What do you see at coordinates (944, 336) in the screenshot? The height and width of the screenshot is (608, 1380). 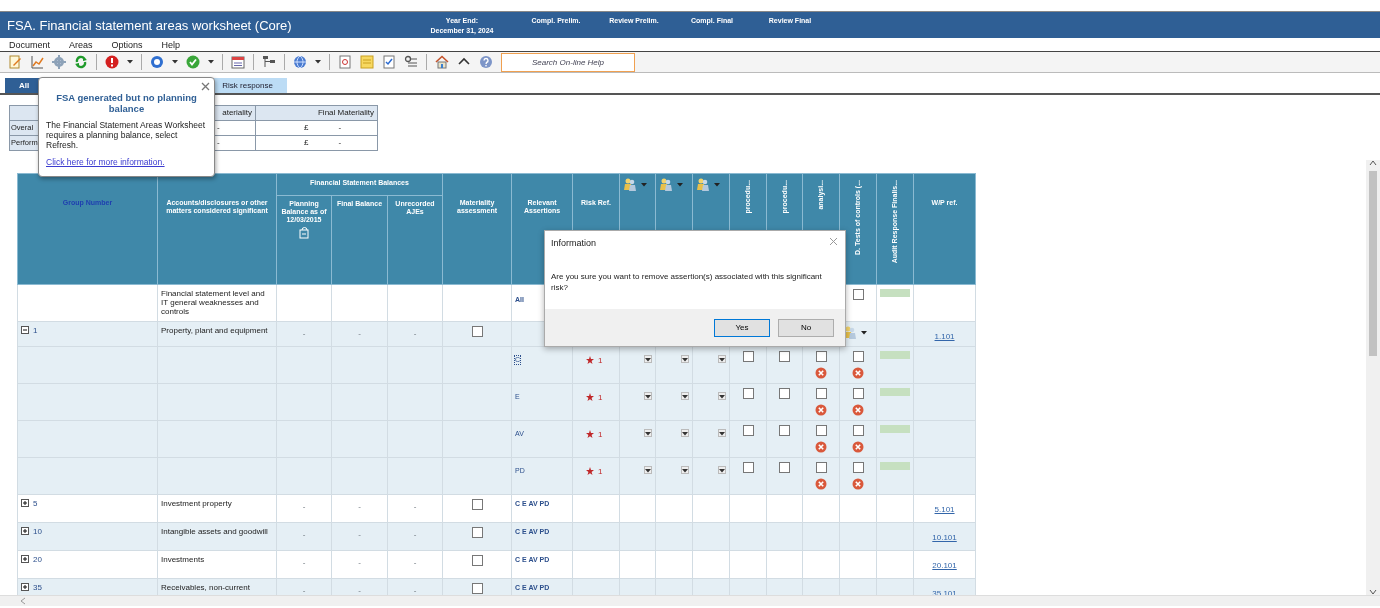 I see `wp-link: 1.101` at bounding box center [944, 336].